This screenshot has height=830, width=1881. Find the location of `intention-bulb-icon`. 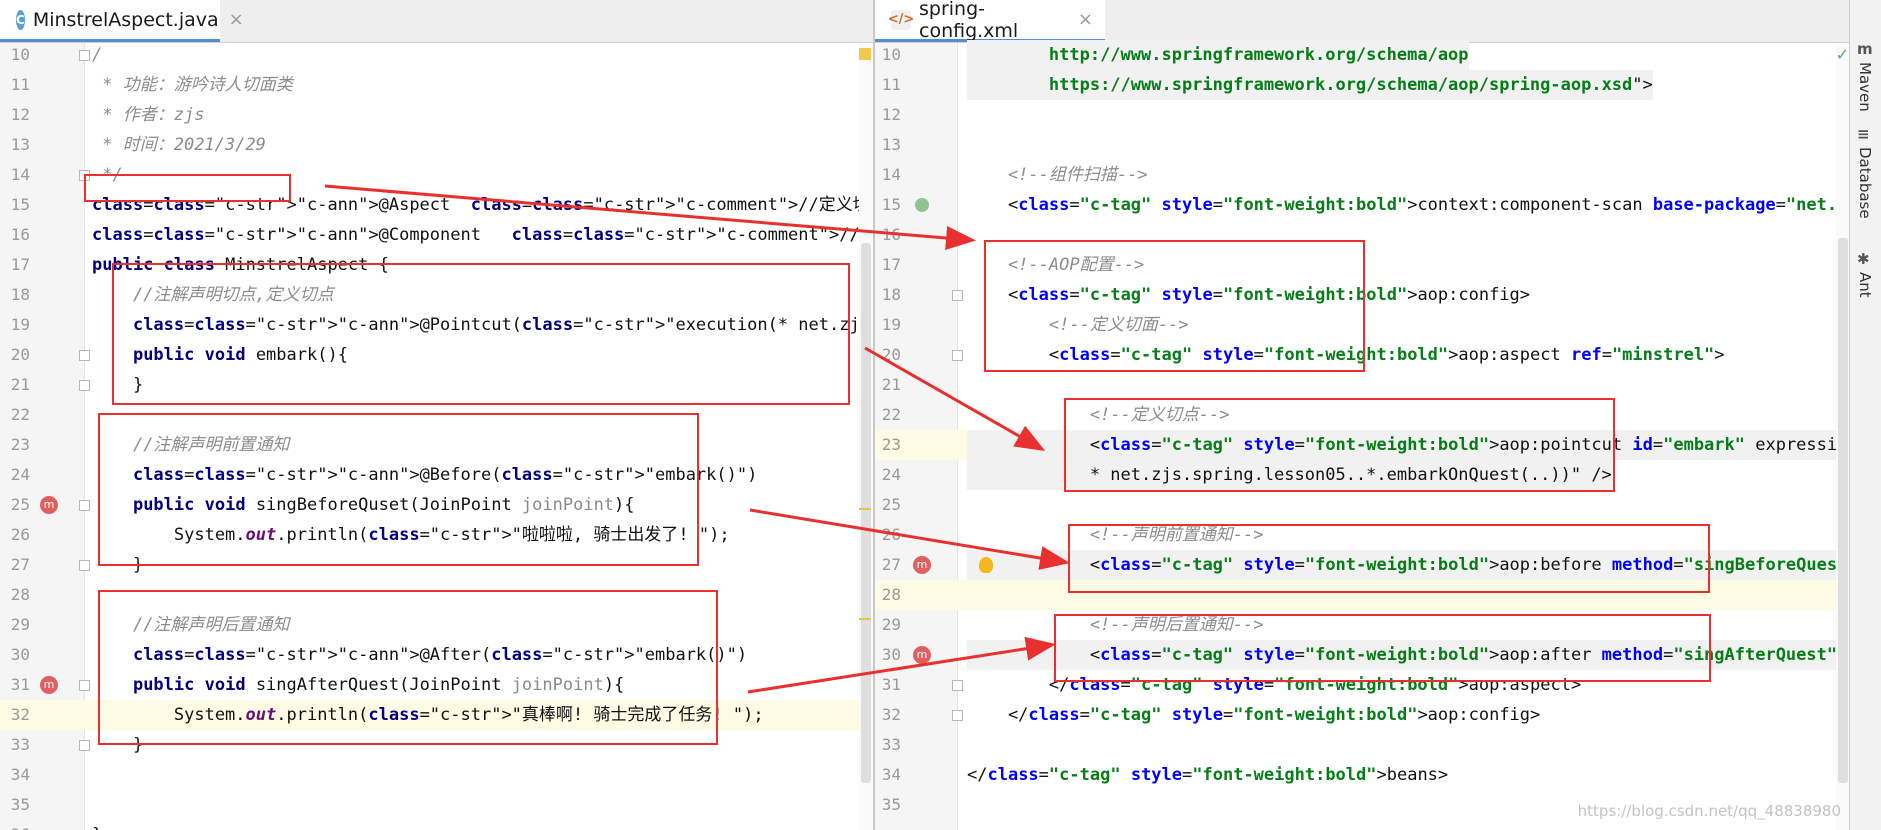

intention-bulb-icon is located at coordinates (986, 565).